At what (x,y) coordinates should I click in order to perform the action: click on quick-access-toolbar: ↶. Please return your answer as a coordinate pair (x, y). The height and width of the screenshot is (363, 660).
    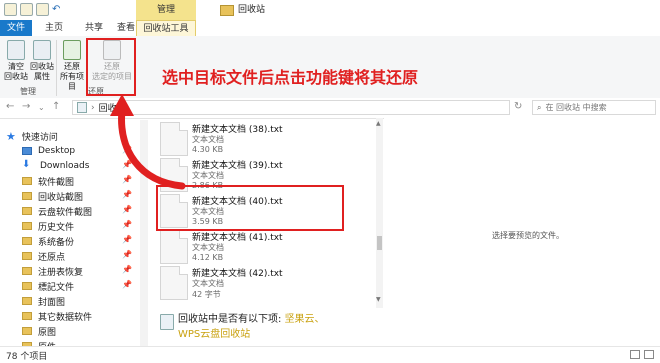
    Looking at the image, I should click on (32, 9).